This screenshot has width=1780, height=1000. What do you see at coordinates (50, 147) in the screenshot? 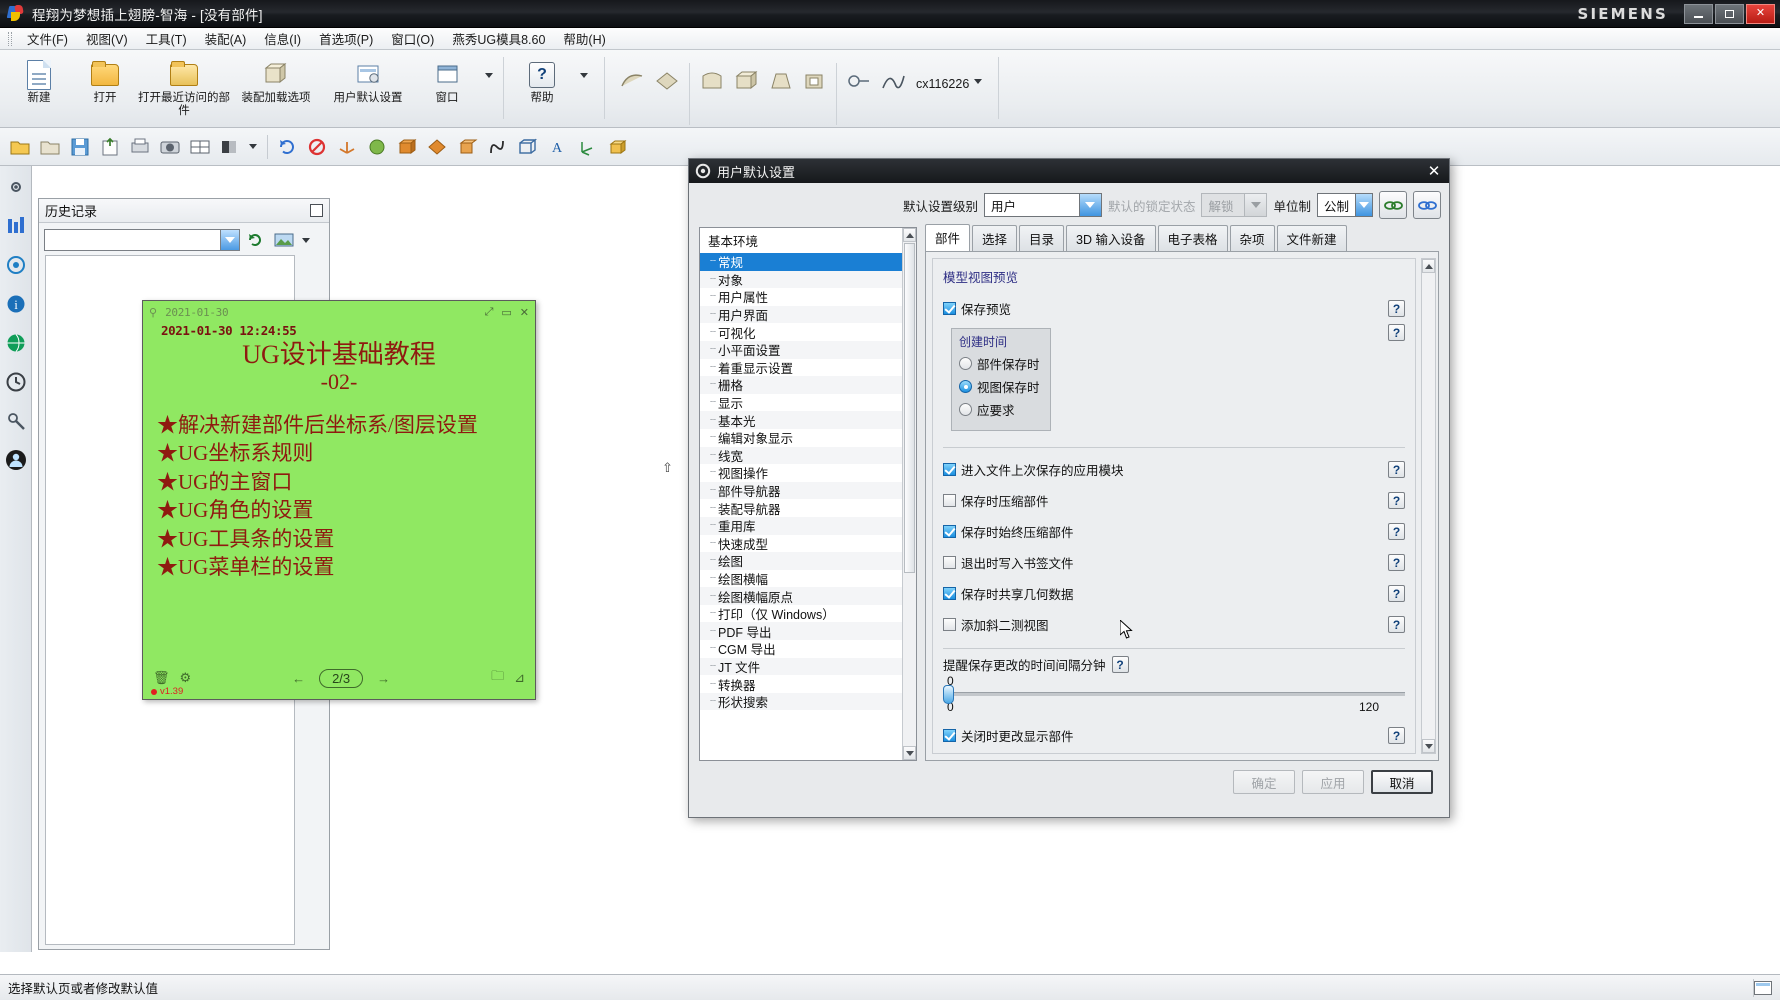
I see `open-folder2-icon` at bounding box center [50, 147].